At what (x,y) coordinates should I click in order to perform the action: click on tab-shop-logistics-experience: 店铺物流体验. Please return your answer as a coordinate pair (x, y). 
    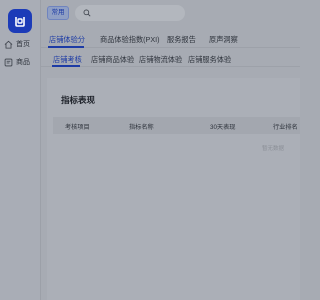
    Looking at the image, I should click on (160, 60).